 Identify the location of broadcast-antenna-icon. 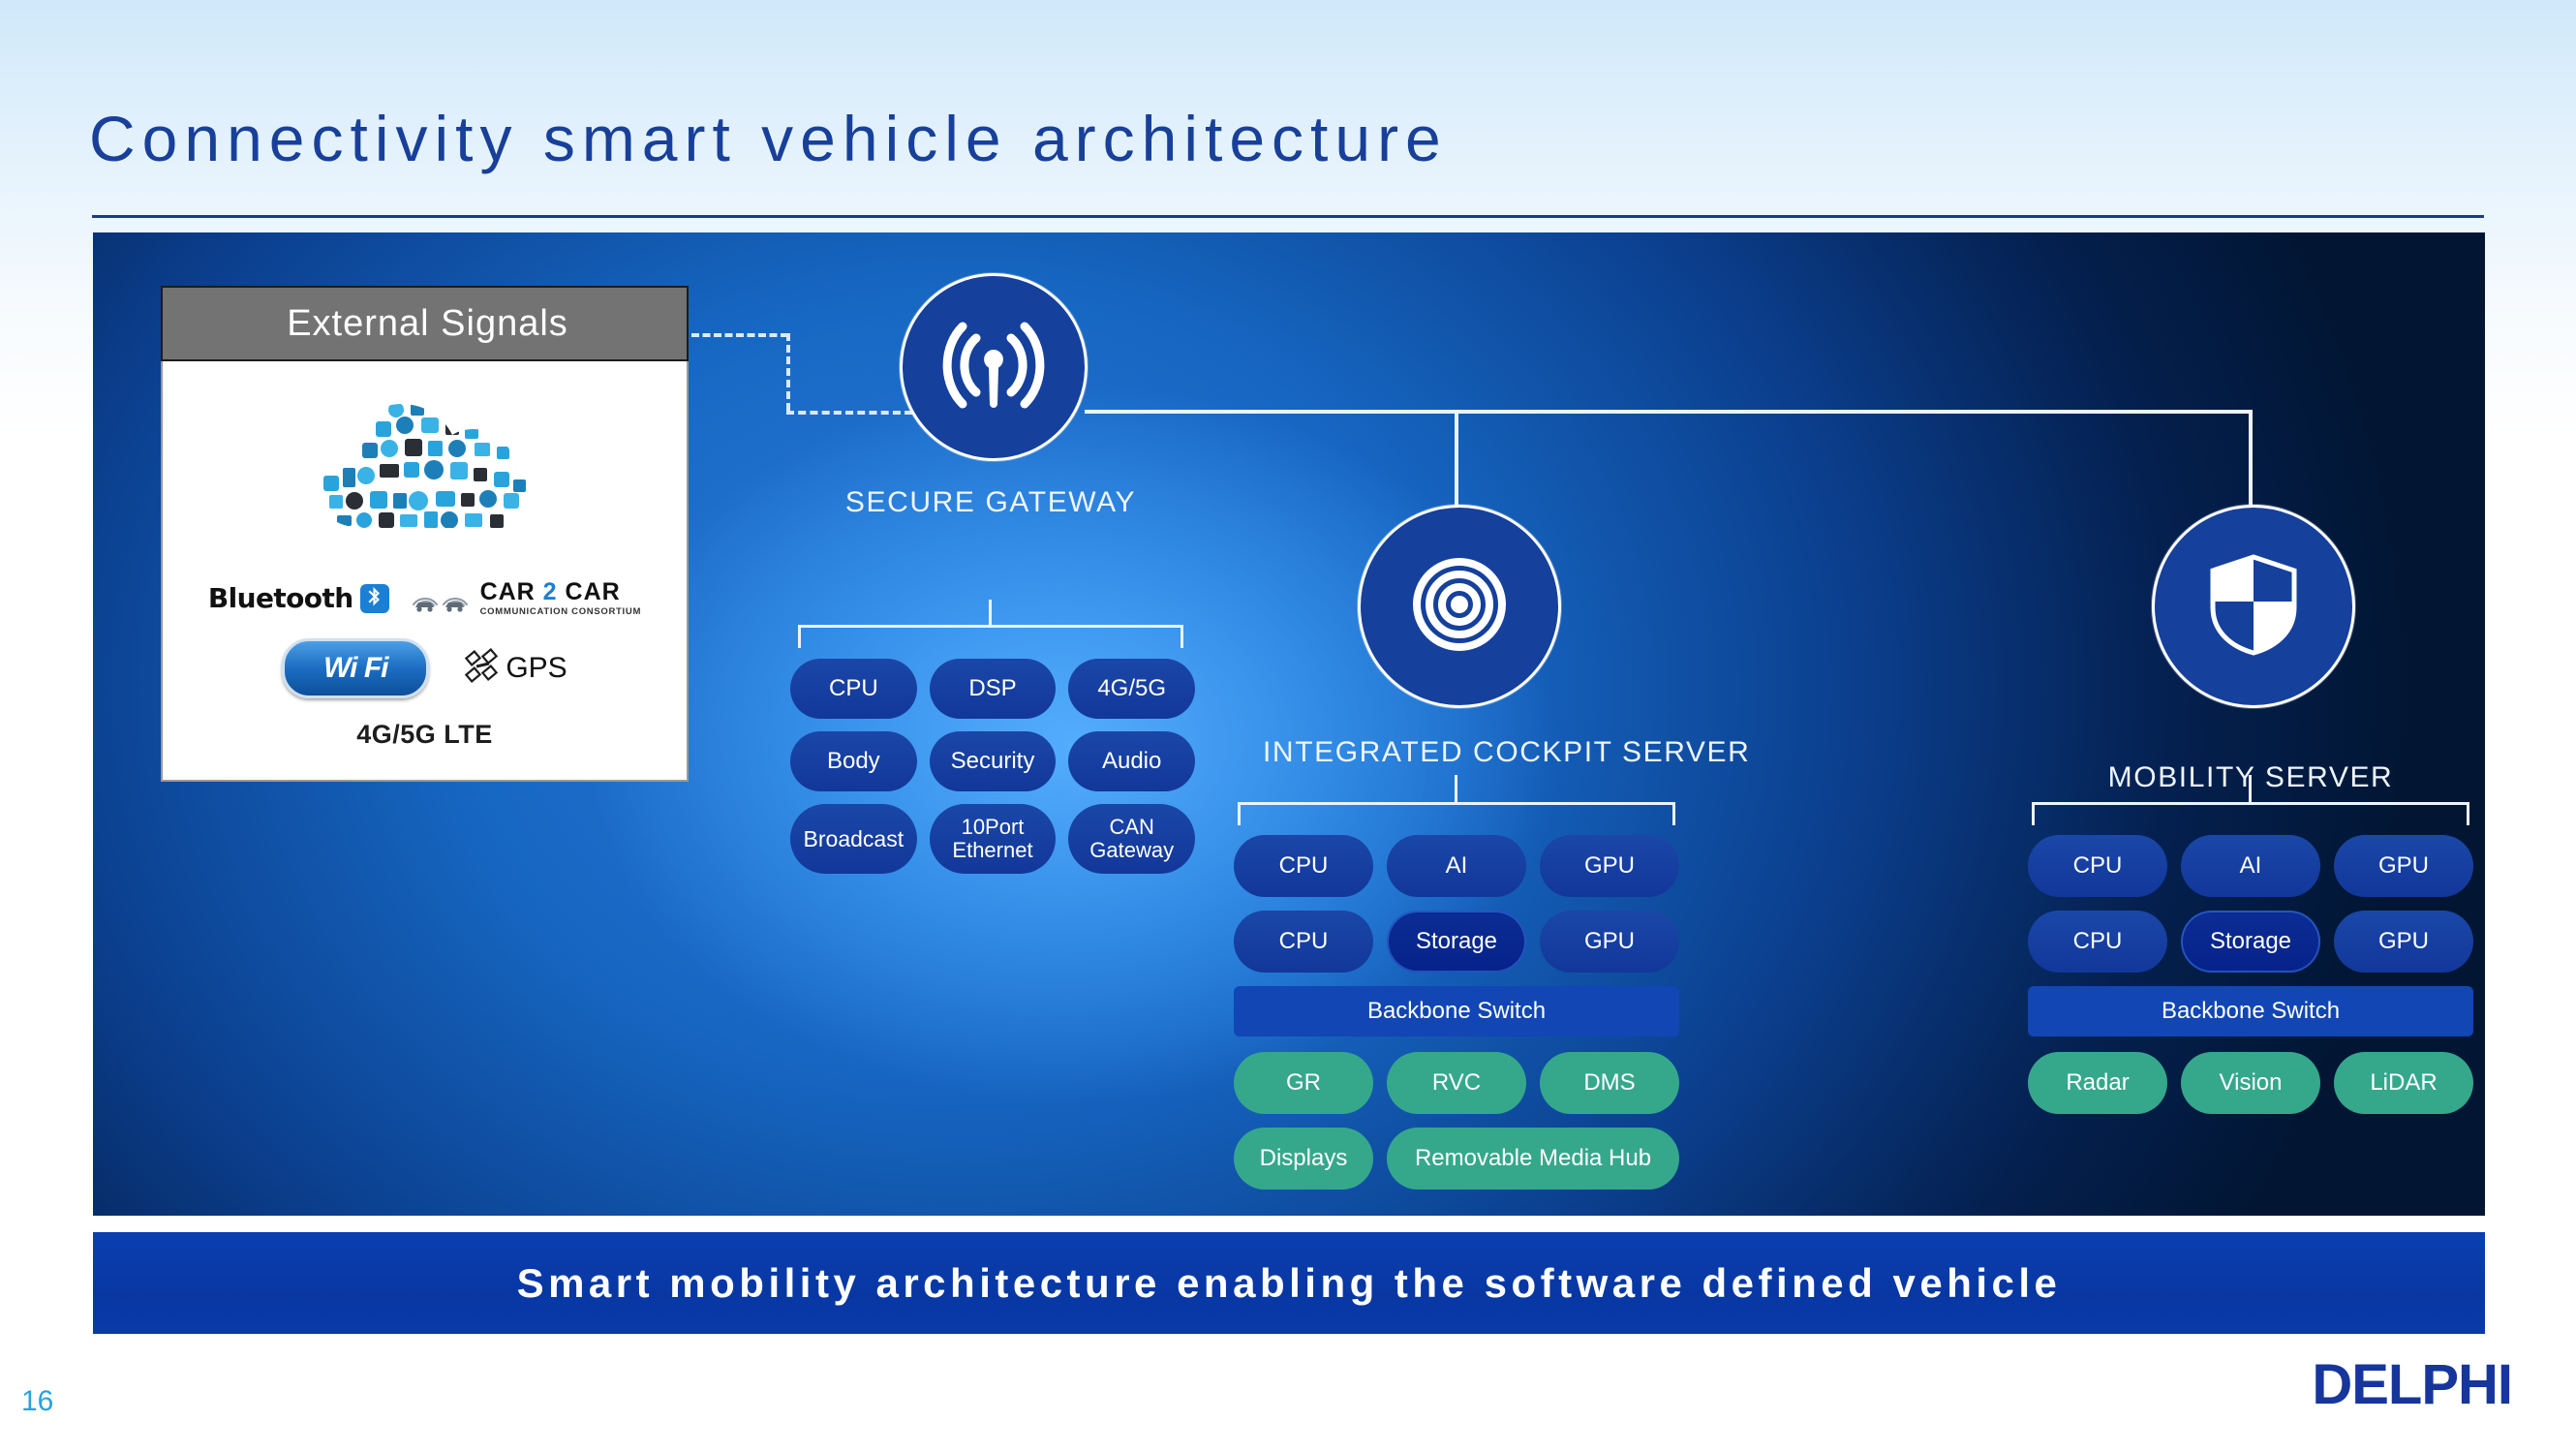
(993, 367).